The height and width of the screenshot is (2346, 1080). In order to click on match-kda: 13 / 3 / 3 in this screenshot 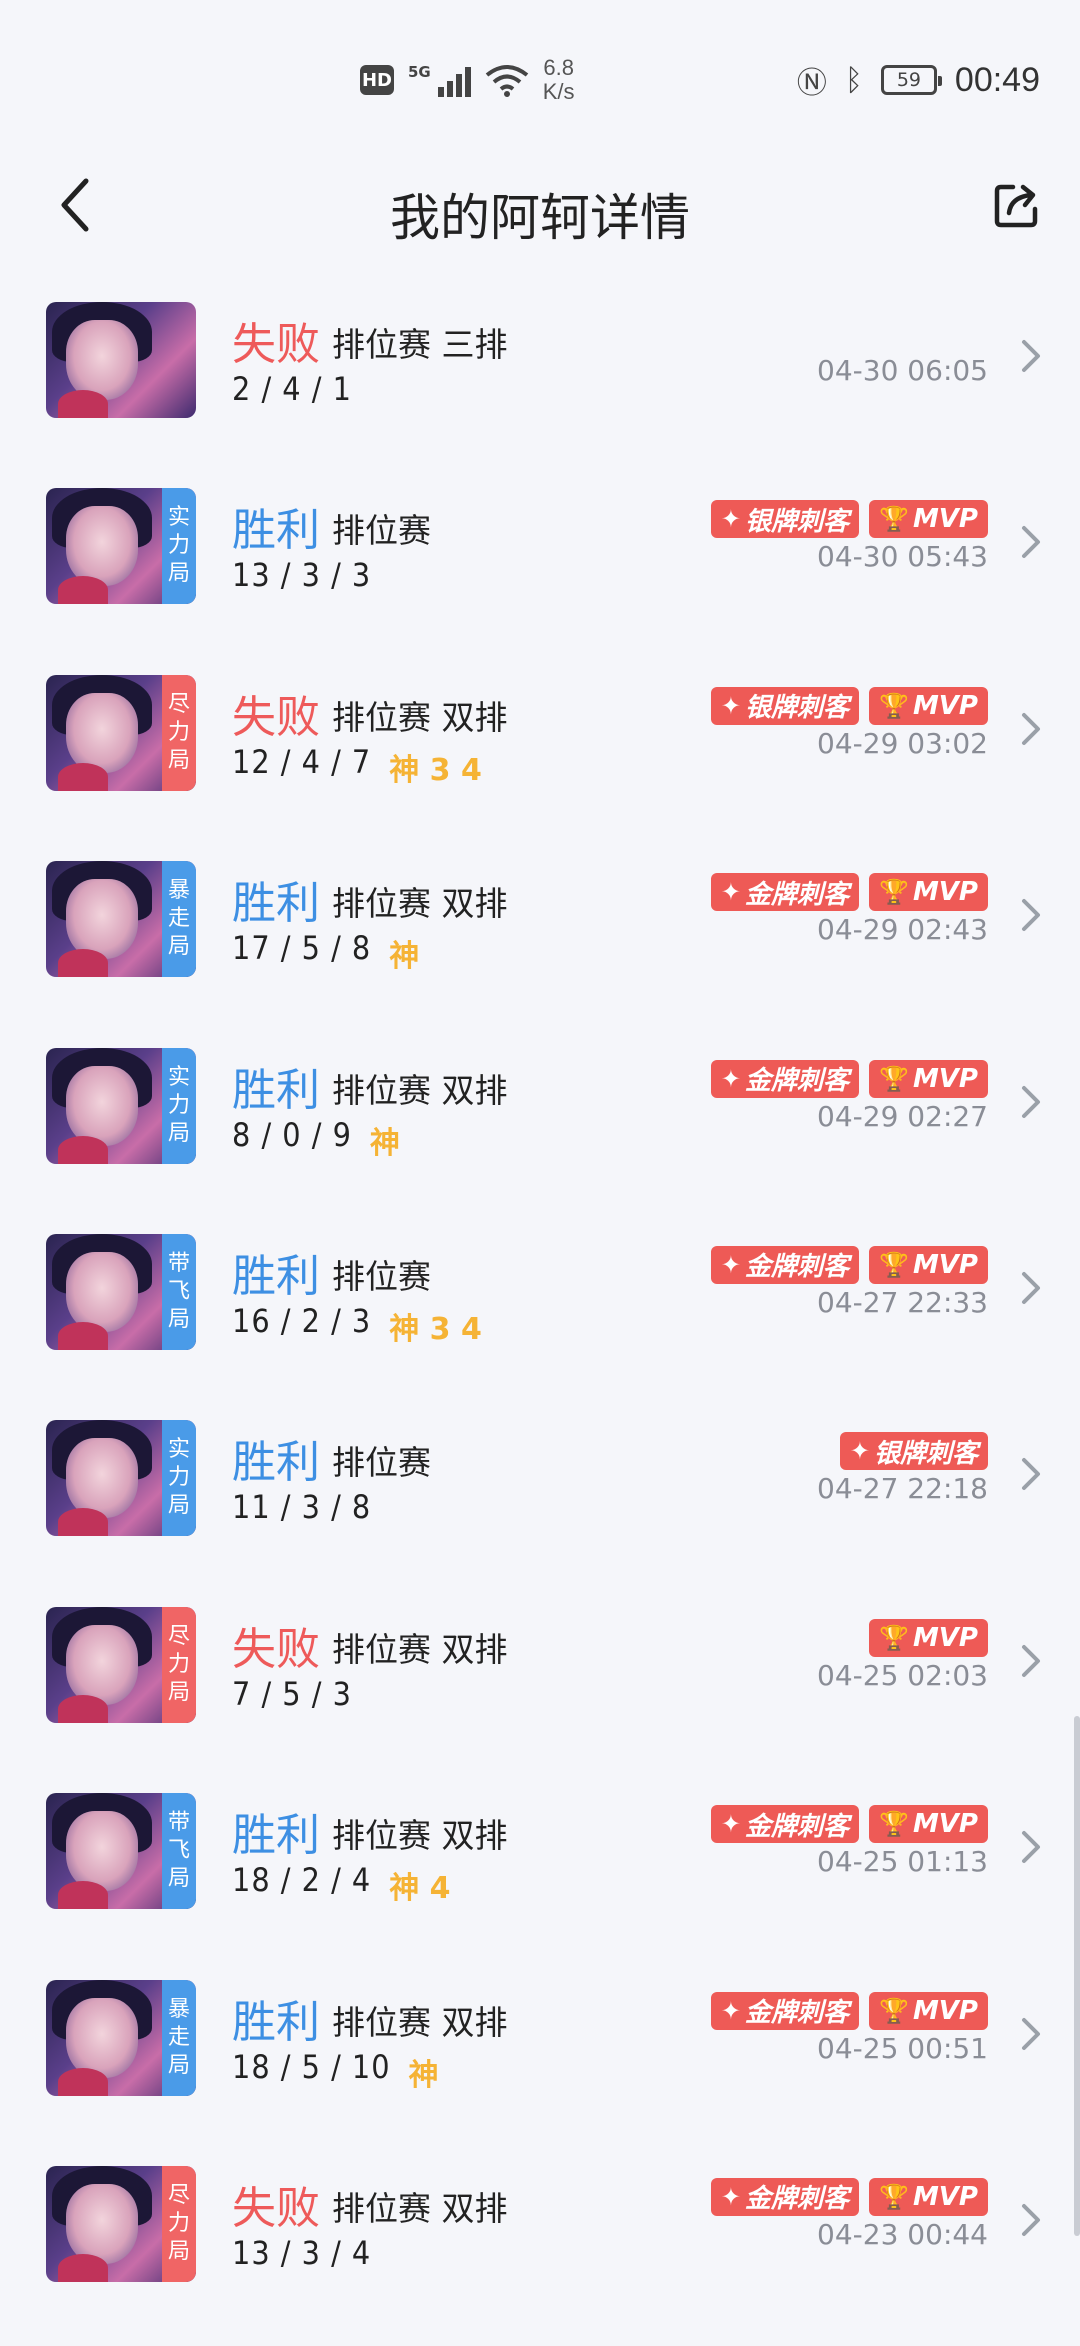, I will do `click(302, 575)`.